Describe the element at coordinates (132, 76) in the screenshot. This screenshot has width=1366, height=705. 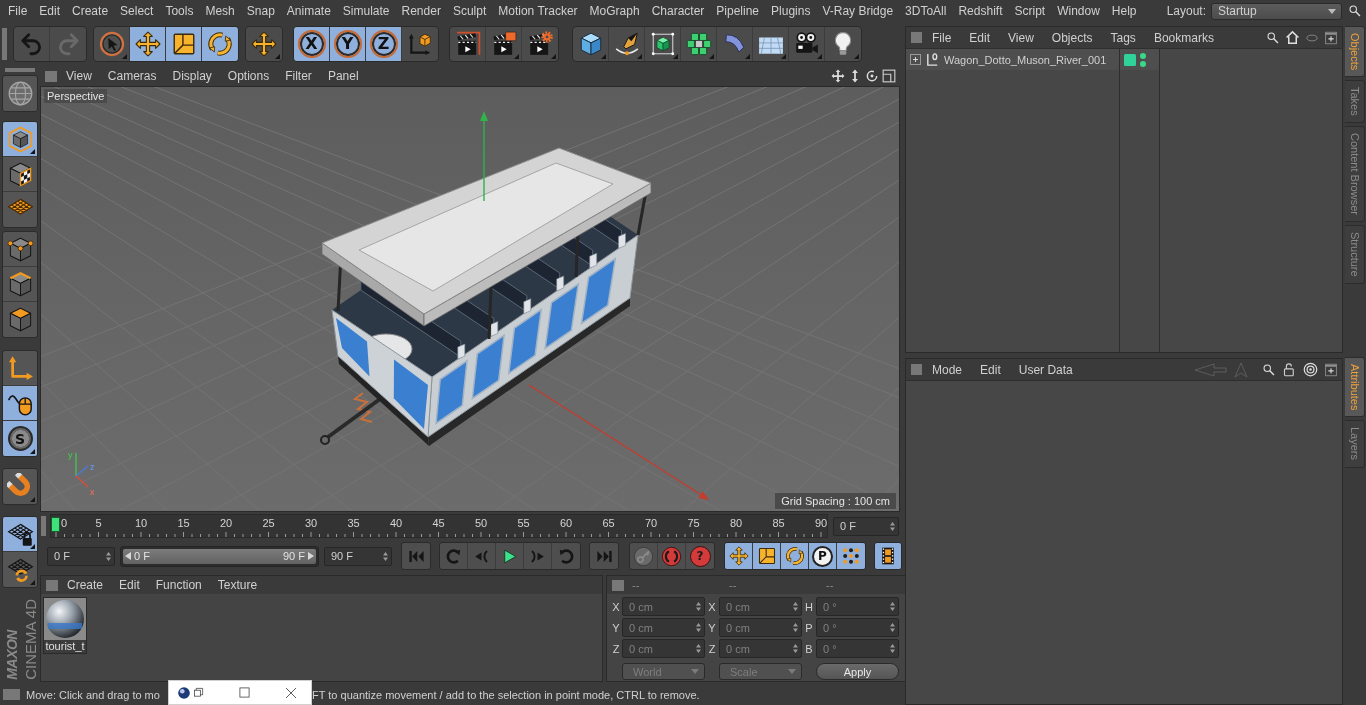
I see `menu-item: Cameras` at that location.